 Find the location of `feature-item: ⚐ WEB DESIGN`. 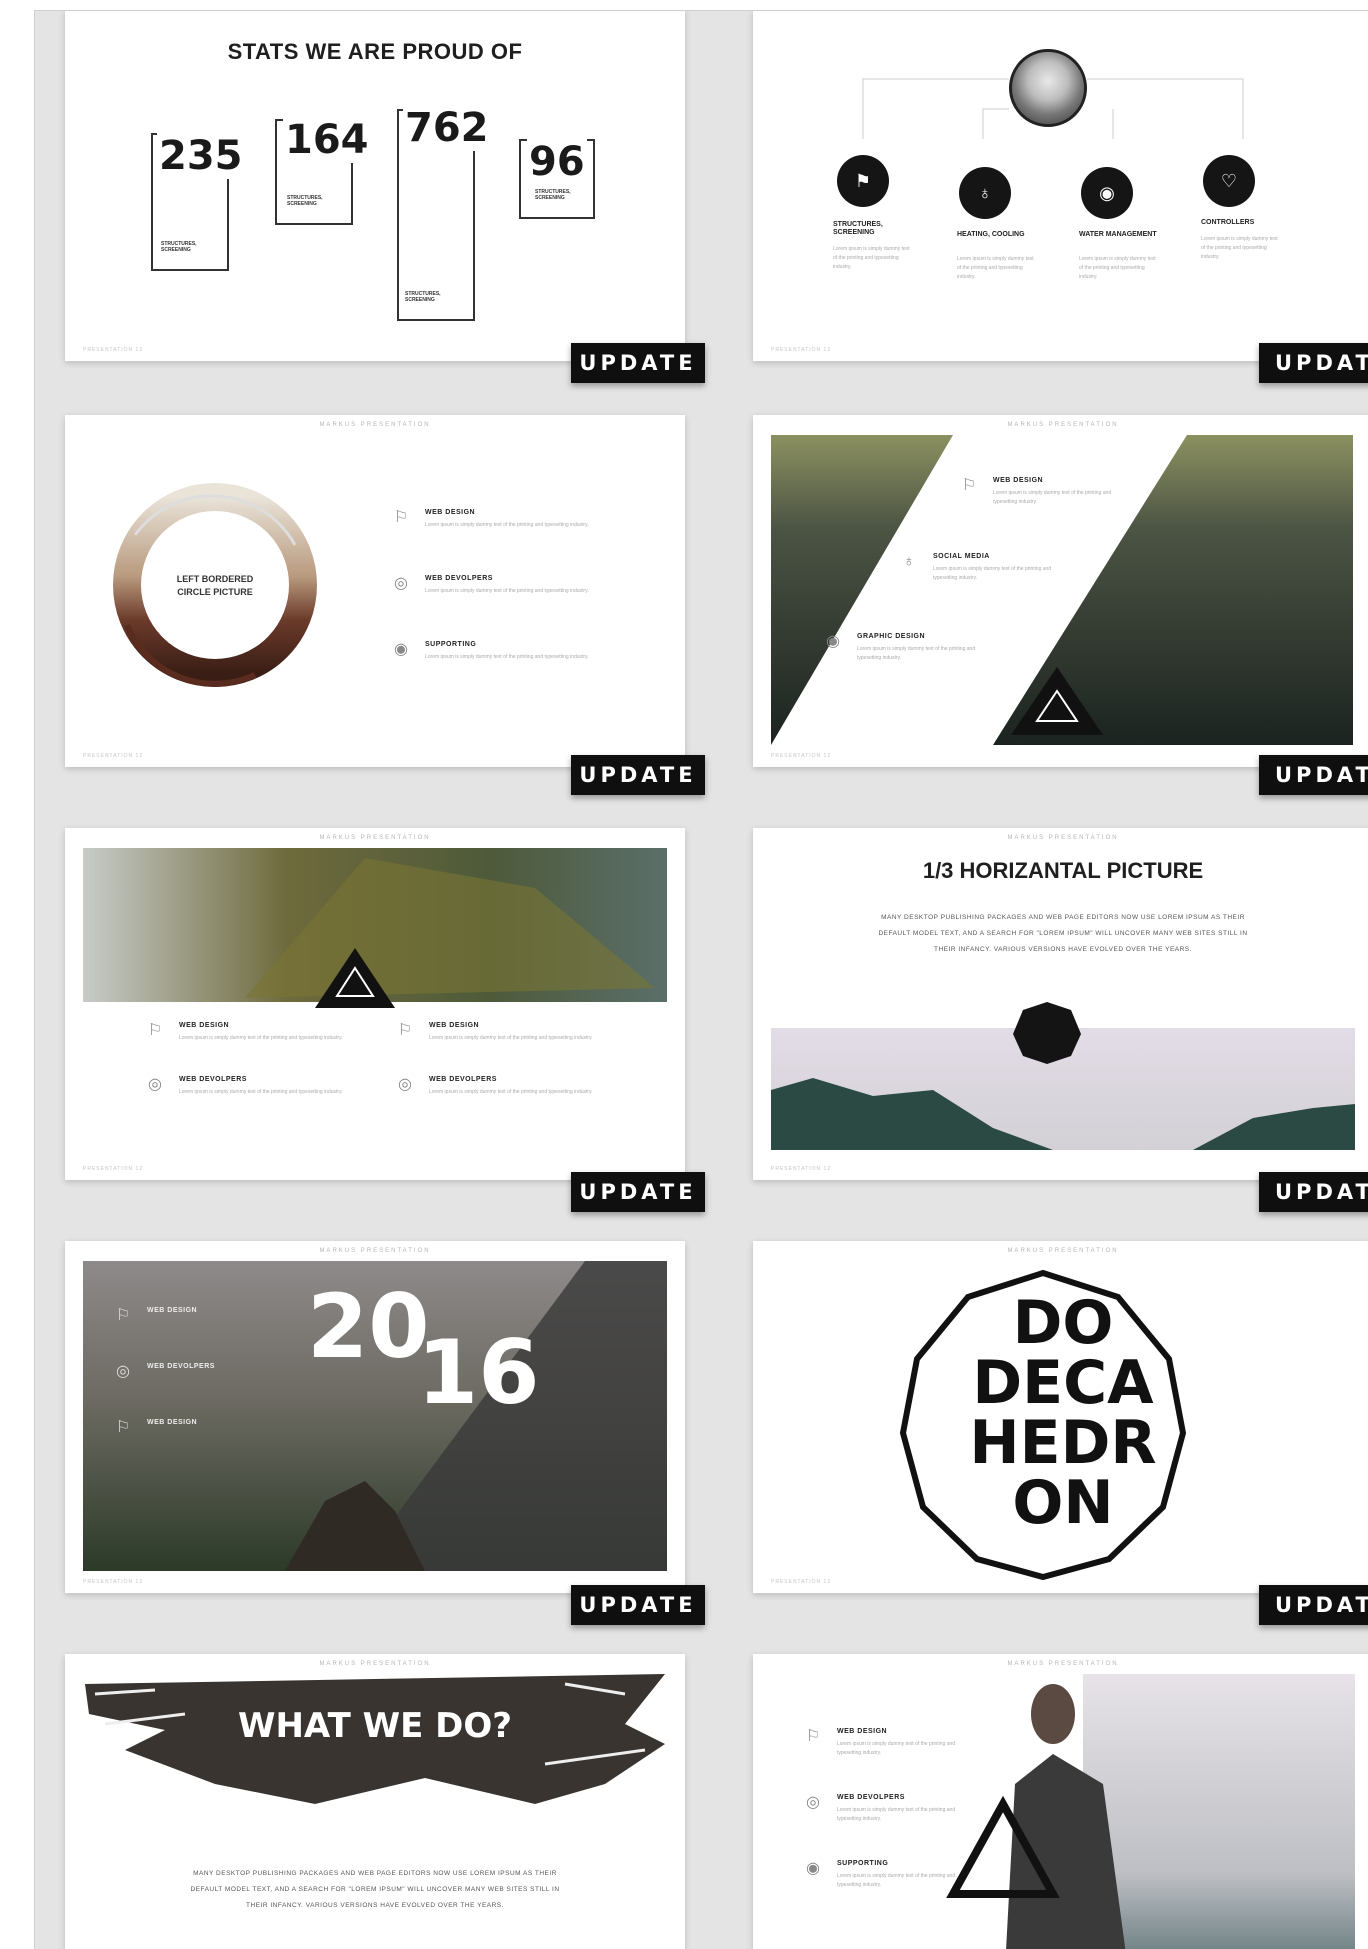

feature-item: ⚐ WEB DESIGN is located at coordinates (155, 1428).